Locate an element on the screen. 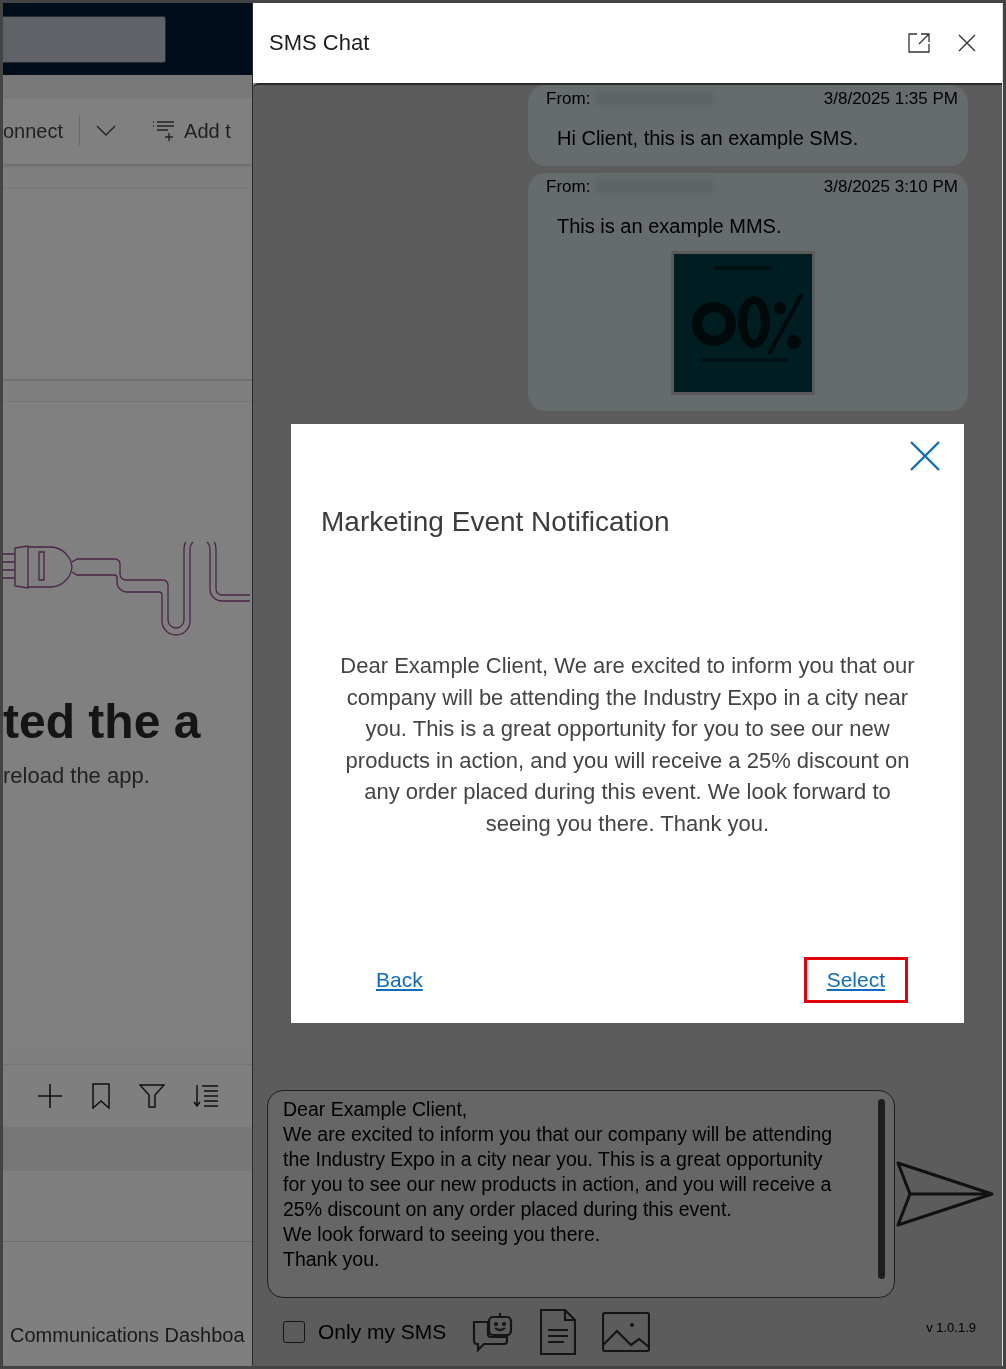 The height and width of the screenshot is (1369, 1006). version-label: v 1.0.1.9 is located at coordinates (951, 1327).